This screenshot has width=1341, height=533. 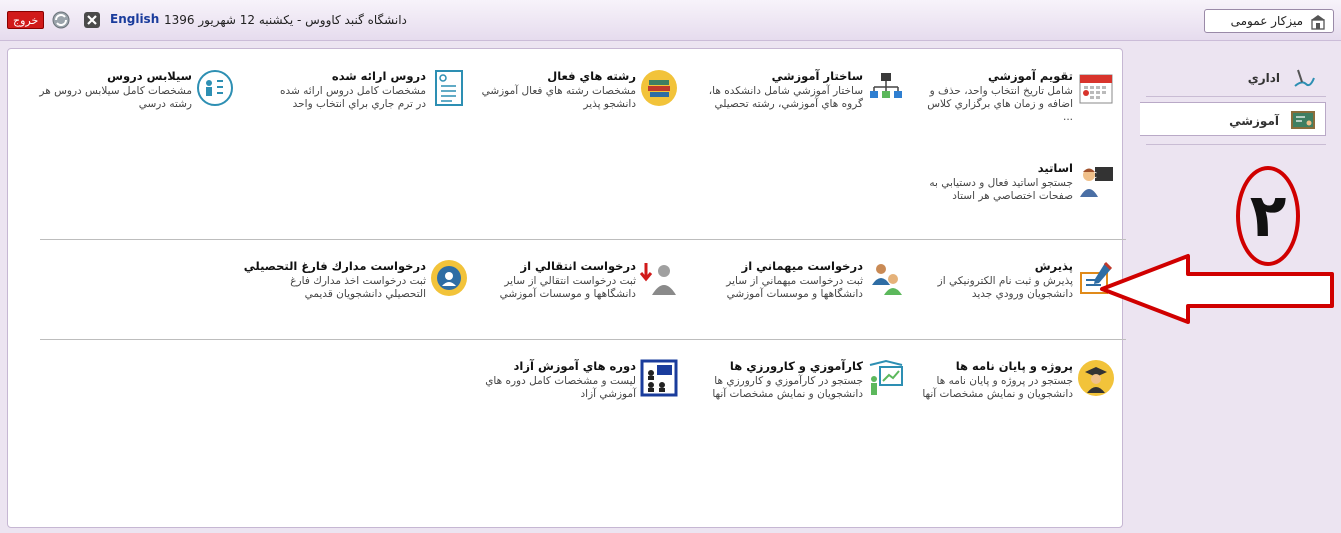 I want to click on item-title: تقويم آموزشي, so click(x=1030, y=76).